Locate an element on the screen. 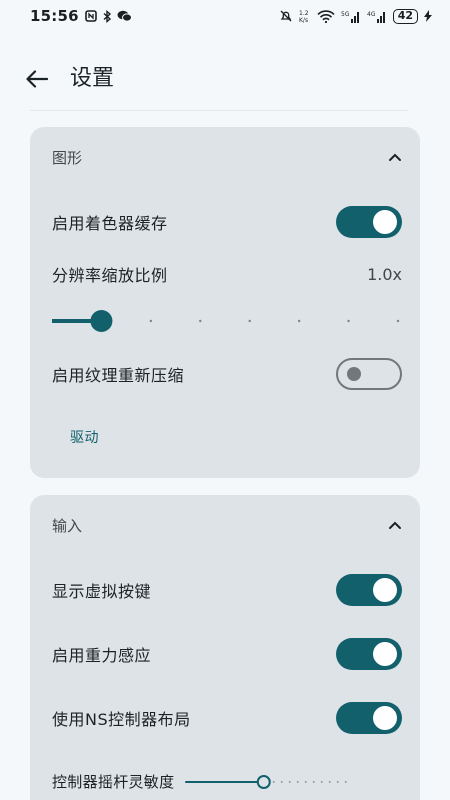 The width and height of the screenshot is (450, 800). signal-5g-icon: 5G is located at coordinates (350, 17).